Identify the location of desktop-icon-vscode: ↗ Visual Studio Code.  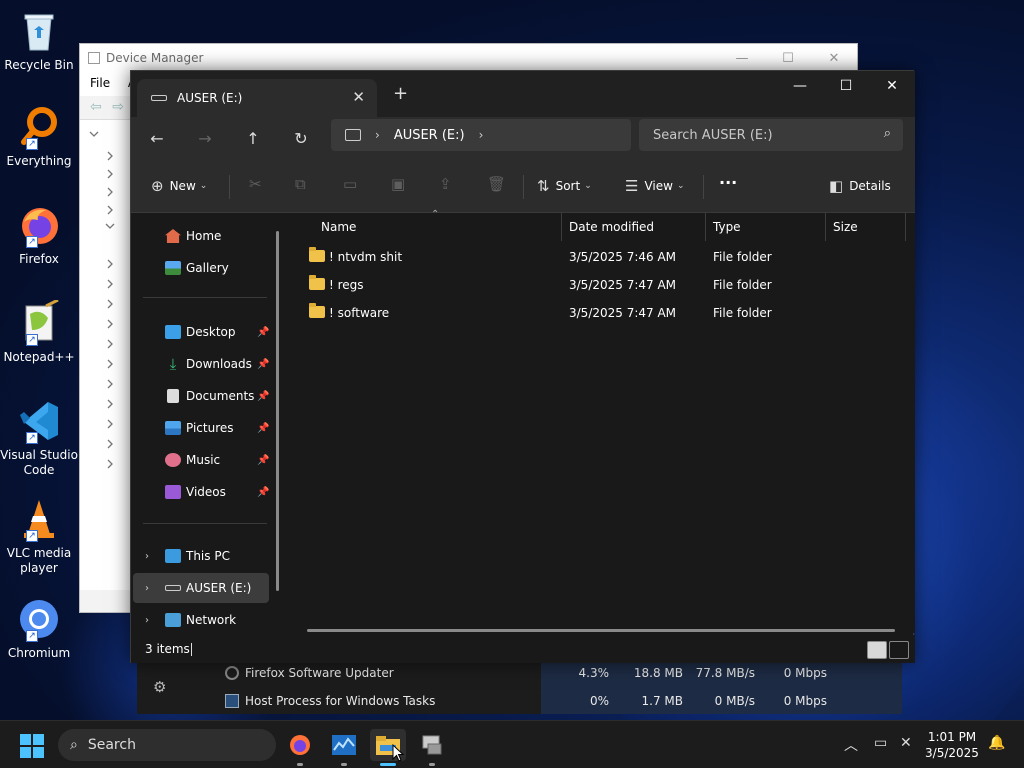
(39, 438).